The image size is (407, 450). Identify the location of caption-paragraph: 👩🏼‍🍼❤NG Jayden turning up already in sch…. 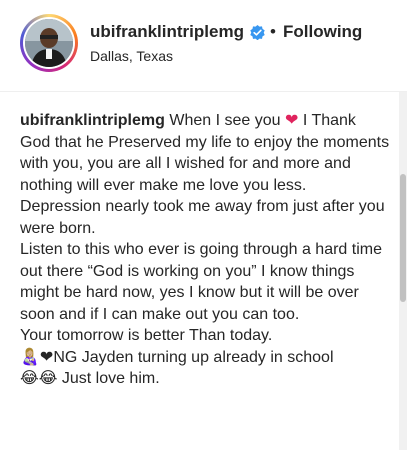
(205, 358).